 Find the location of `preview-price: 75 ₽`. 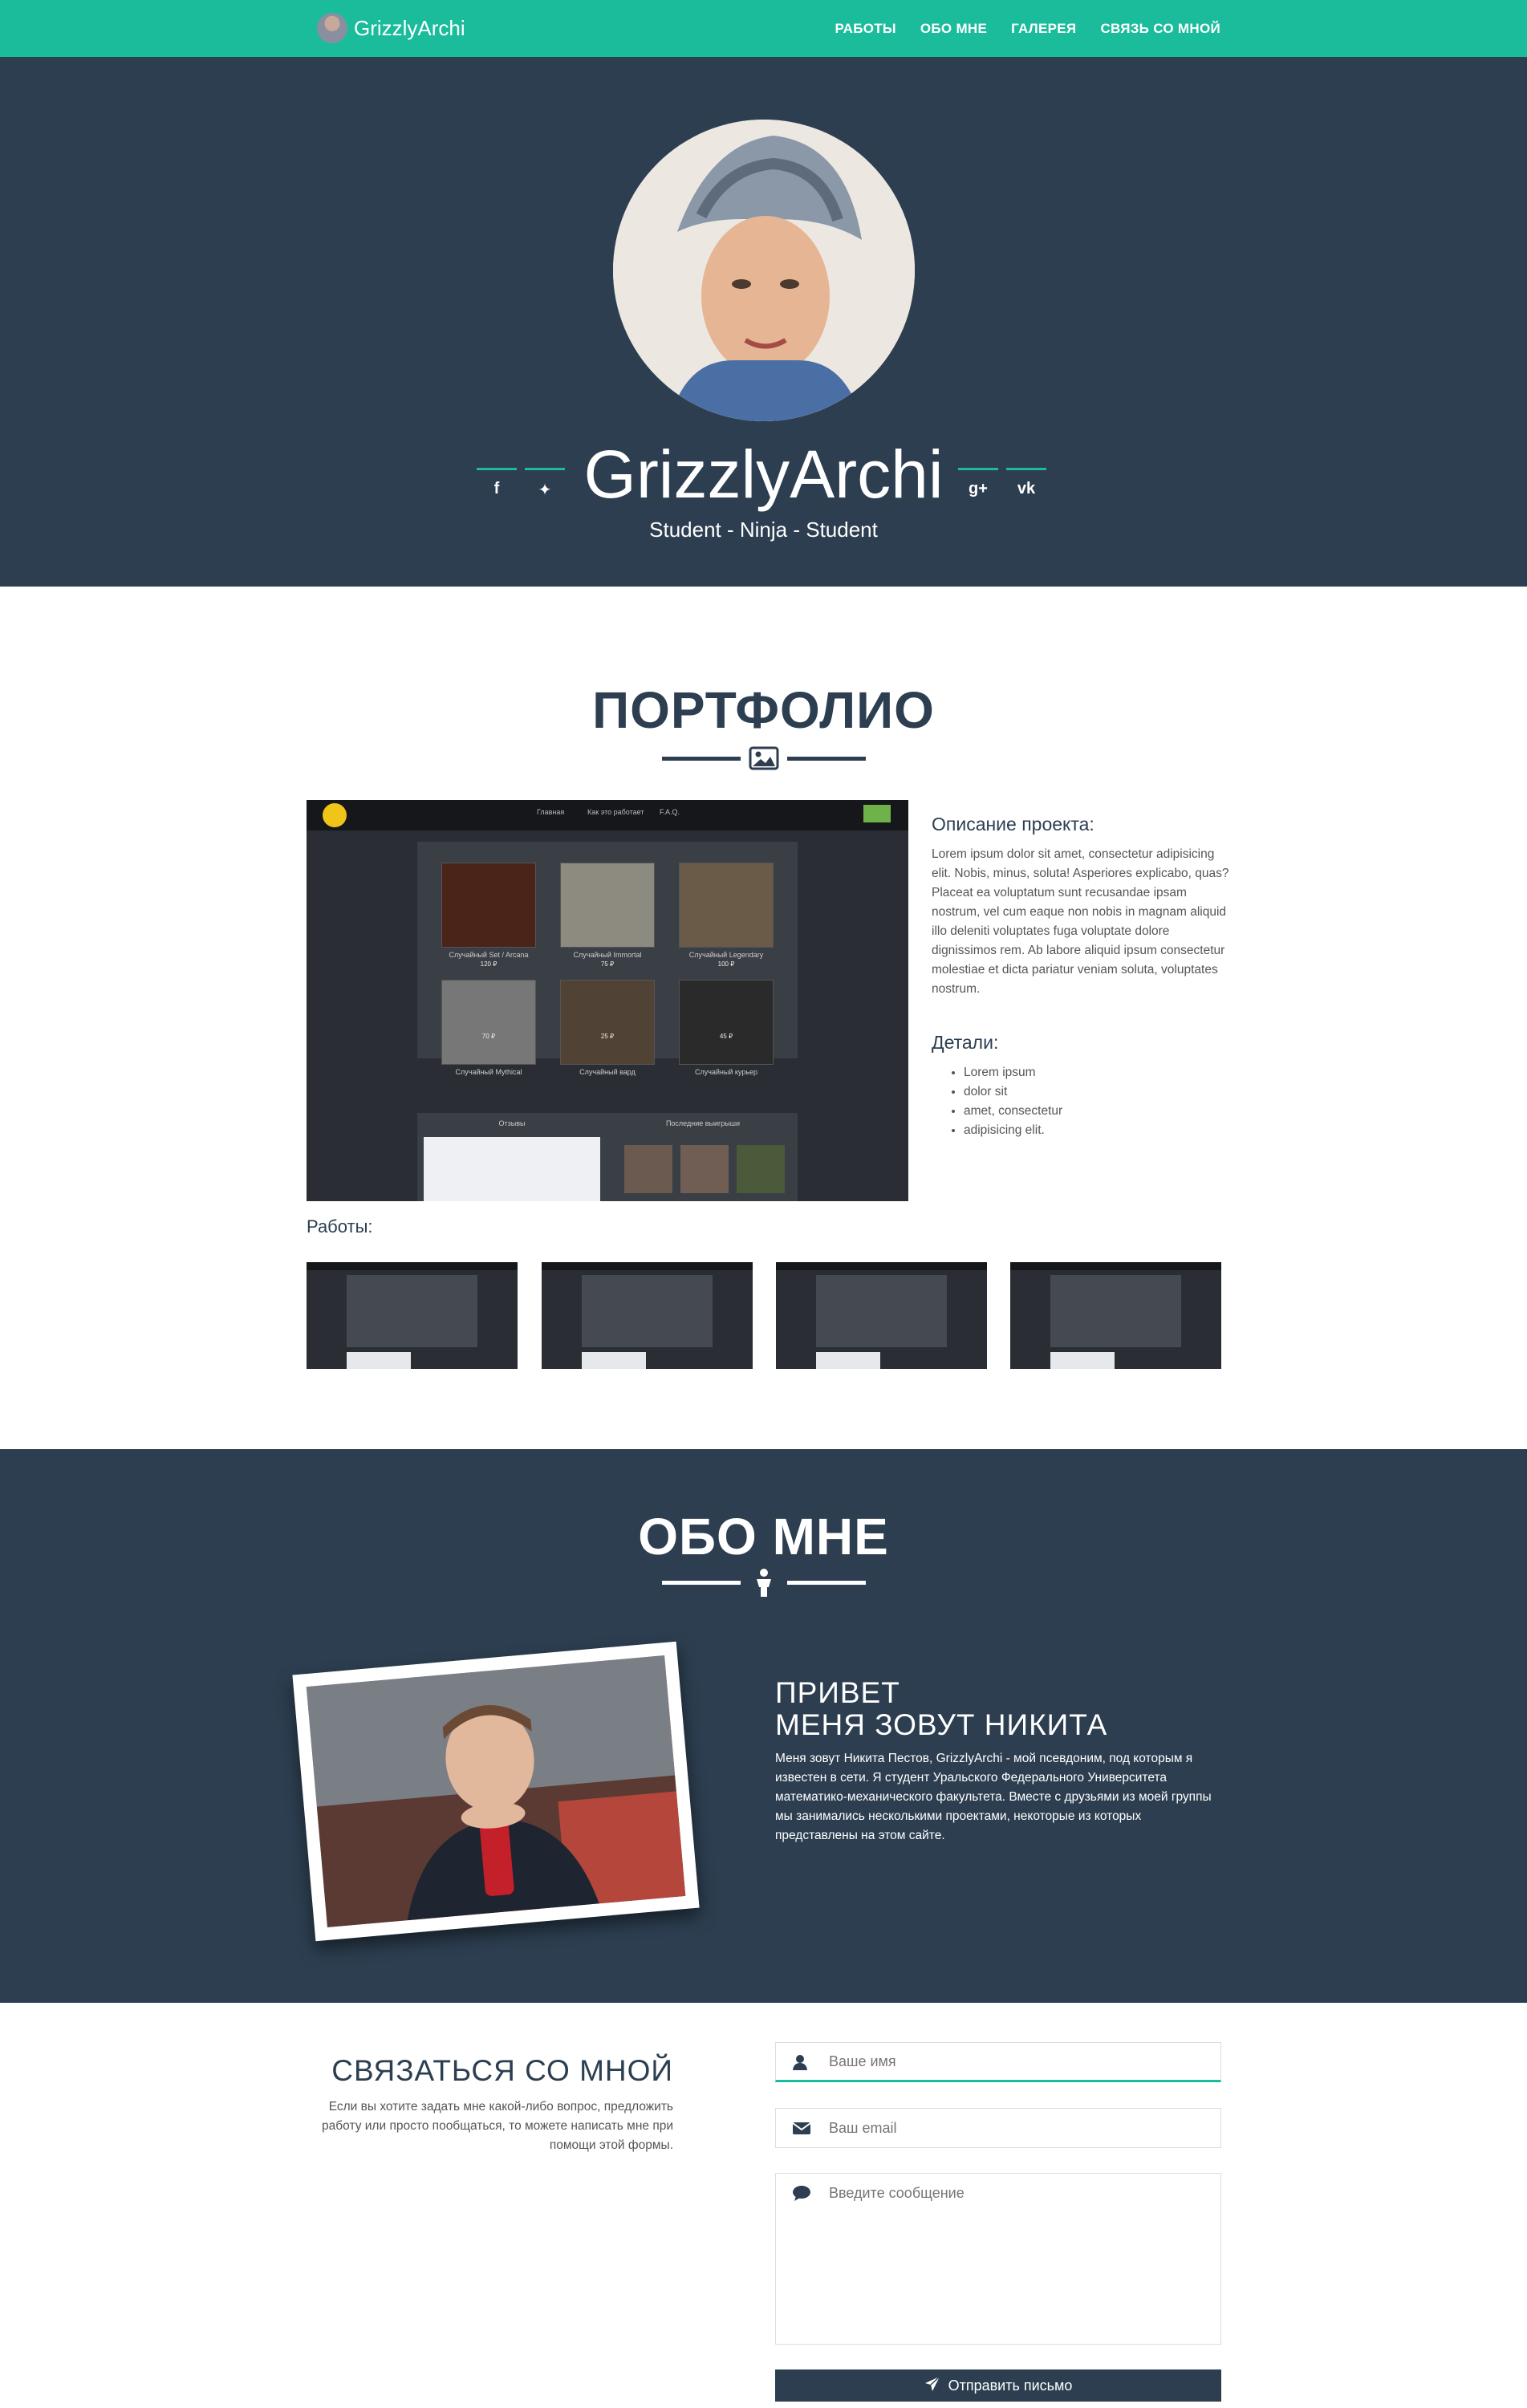

preview-price: 75 ₽ is located at coordinates (608, 964).